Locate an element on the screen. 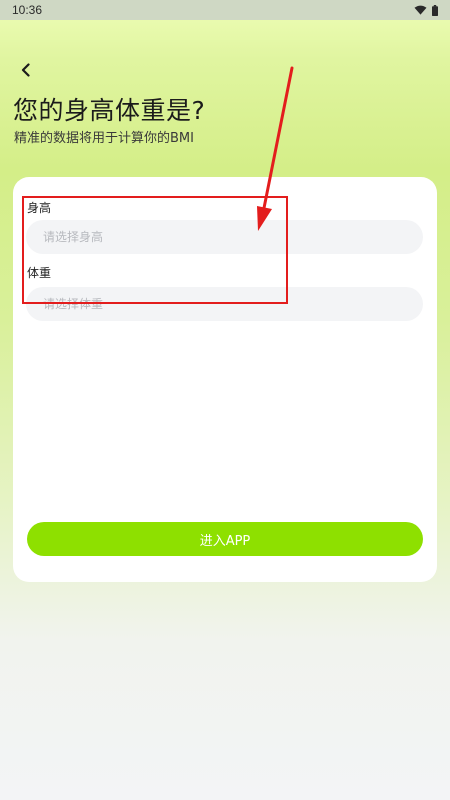 Image resolution: width=450 pixels, height=800 pixels. battery-icon is located at coordinates (435, 10).